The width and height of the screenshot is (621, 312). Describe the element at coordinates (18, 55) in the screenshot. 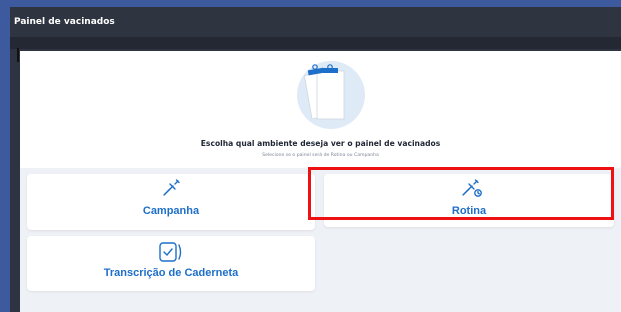

I see `divider` at that location.